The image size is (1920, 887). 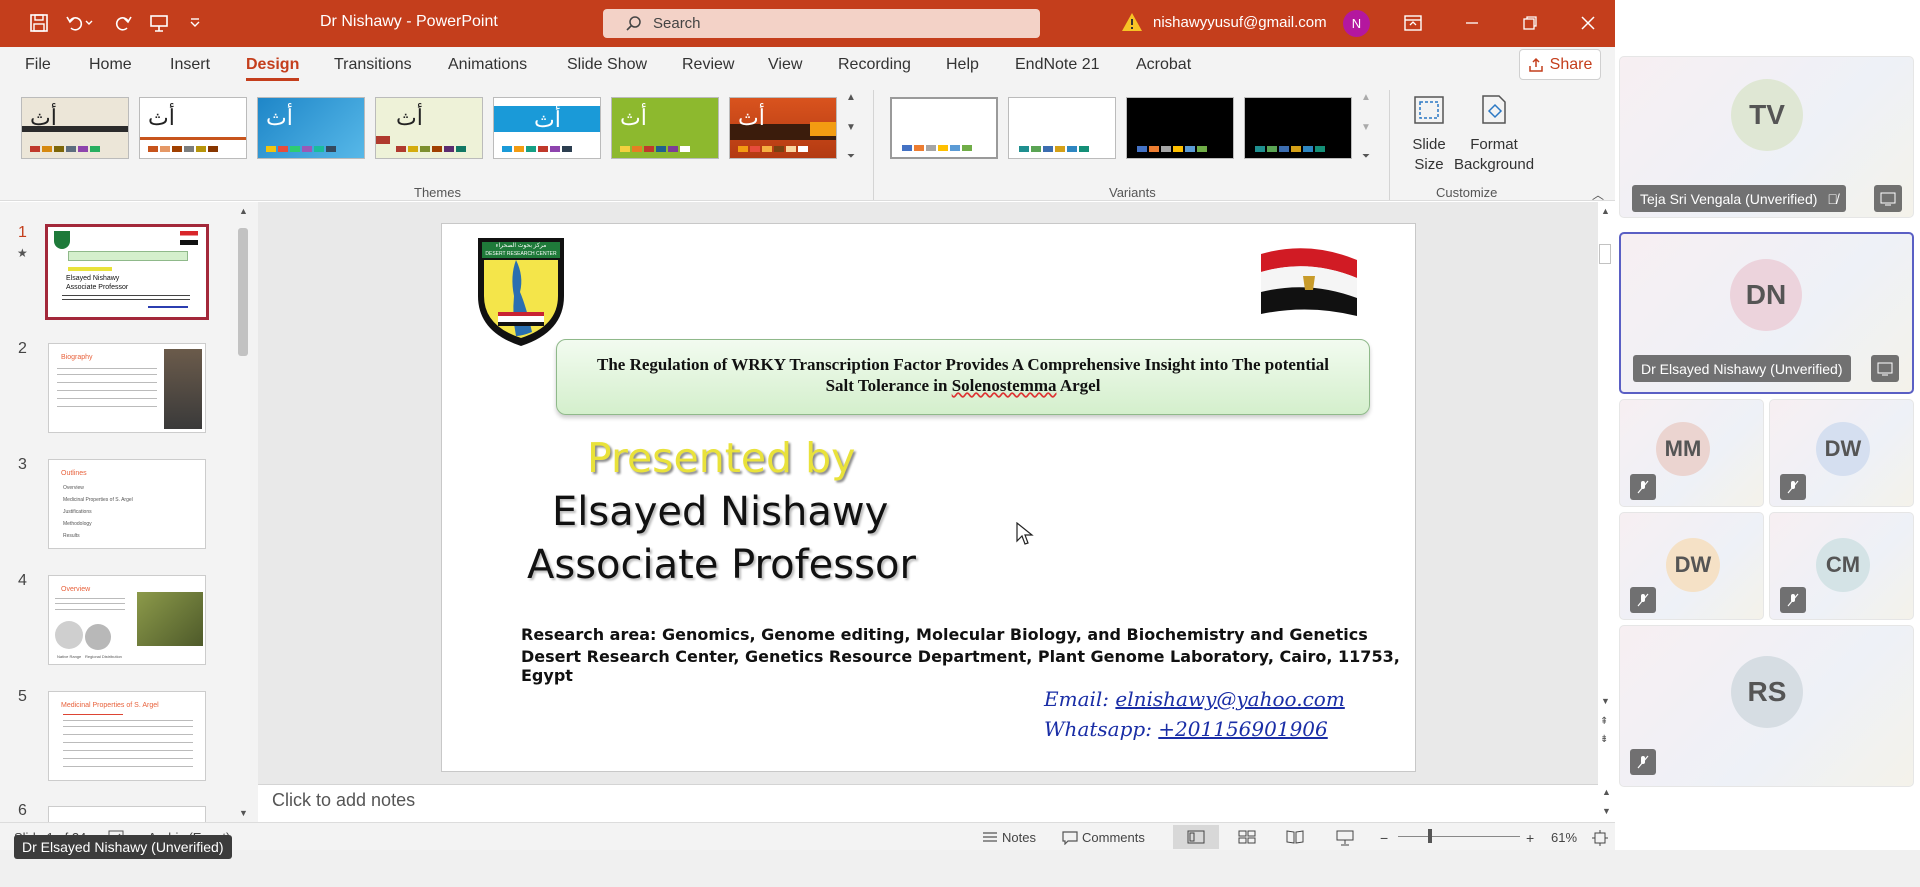 What do you see at coordinates (1009, 837) in the screenshot?
I see `notes-button: Notes` at bounding box center [1009, 837].